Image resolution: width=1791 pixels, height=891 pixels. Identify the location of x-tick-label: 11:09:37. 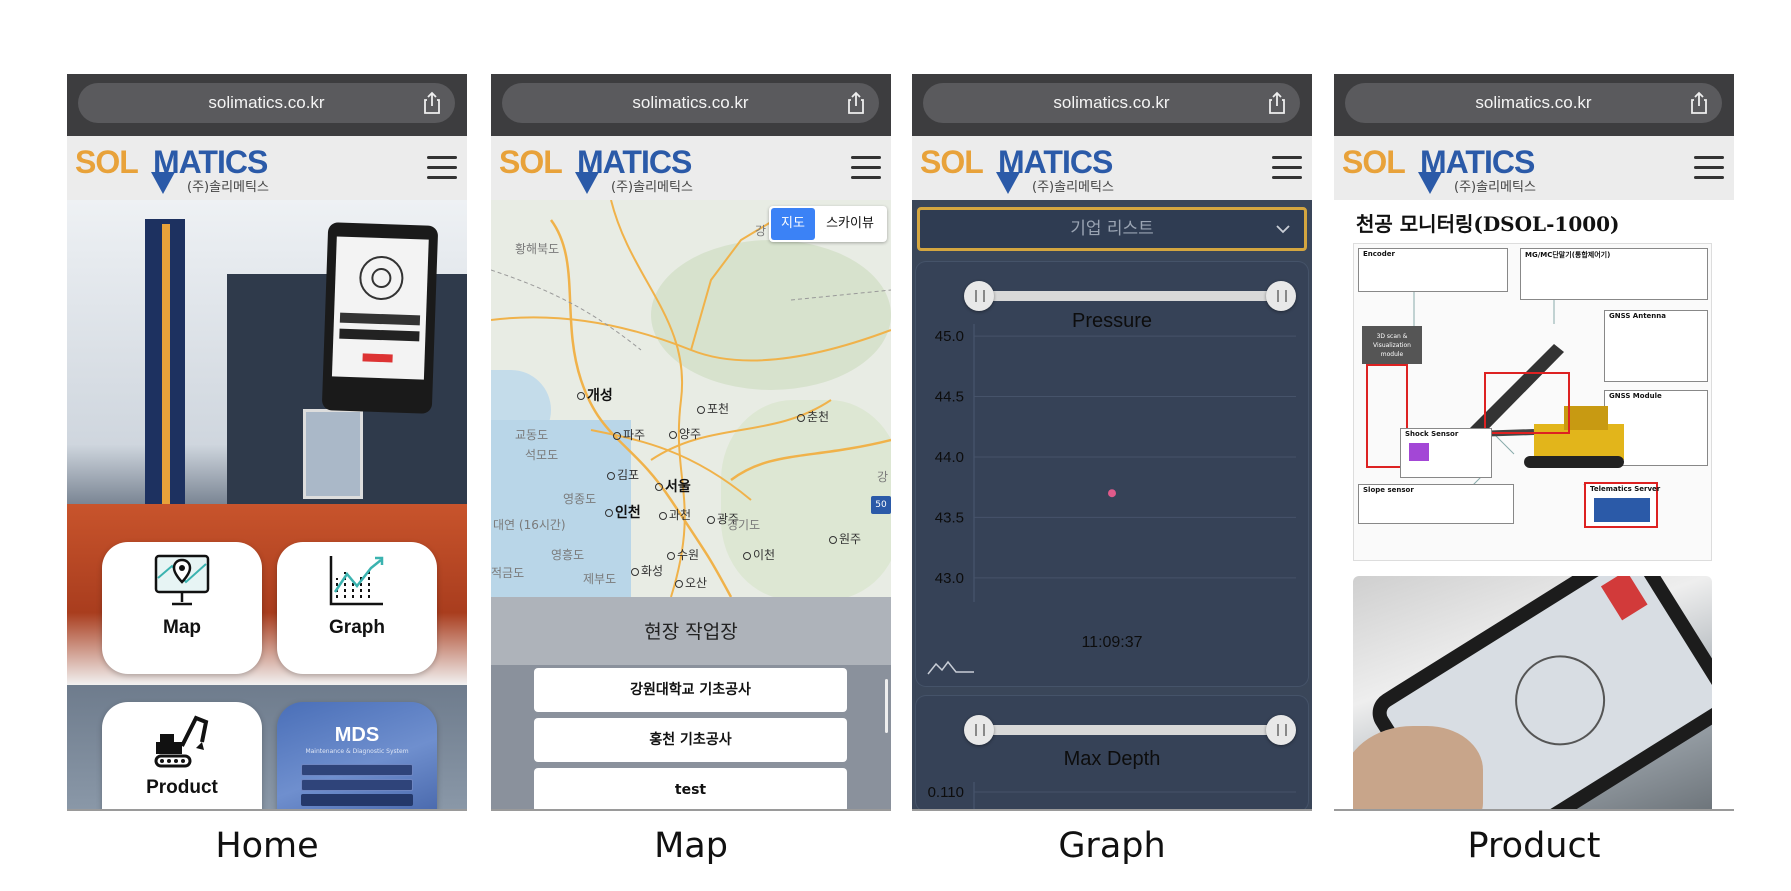
(1112, 642).